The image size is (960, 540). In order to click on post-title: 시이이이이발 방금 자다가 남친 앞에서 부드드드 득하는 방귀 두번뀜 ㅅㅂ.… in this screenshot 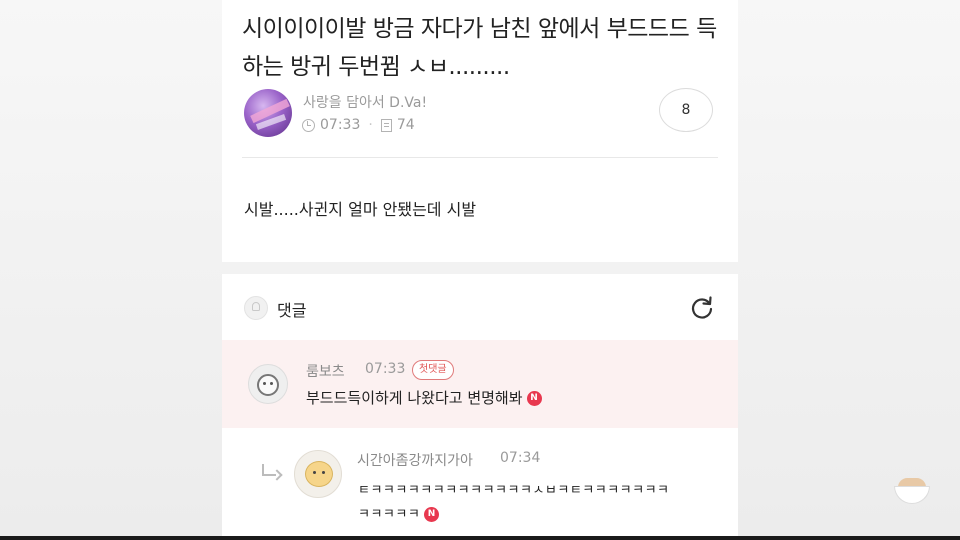, I will do `click(479, 48)`.